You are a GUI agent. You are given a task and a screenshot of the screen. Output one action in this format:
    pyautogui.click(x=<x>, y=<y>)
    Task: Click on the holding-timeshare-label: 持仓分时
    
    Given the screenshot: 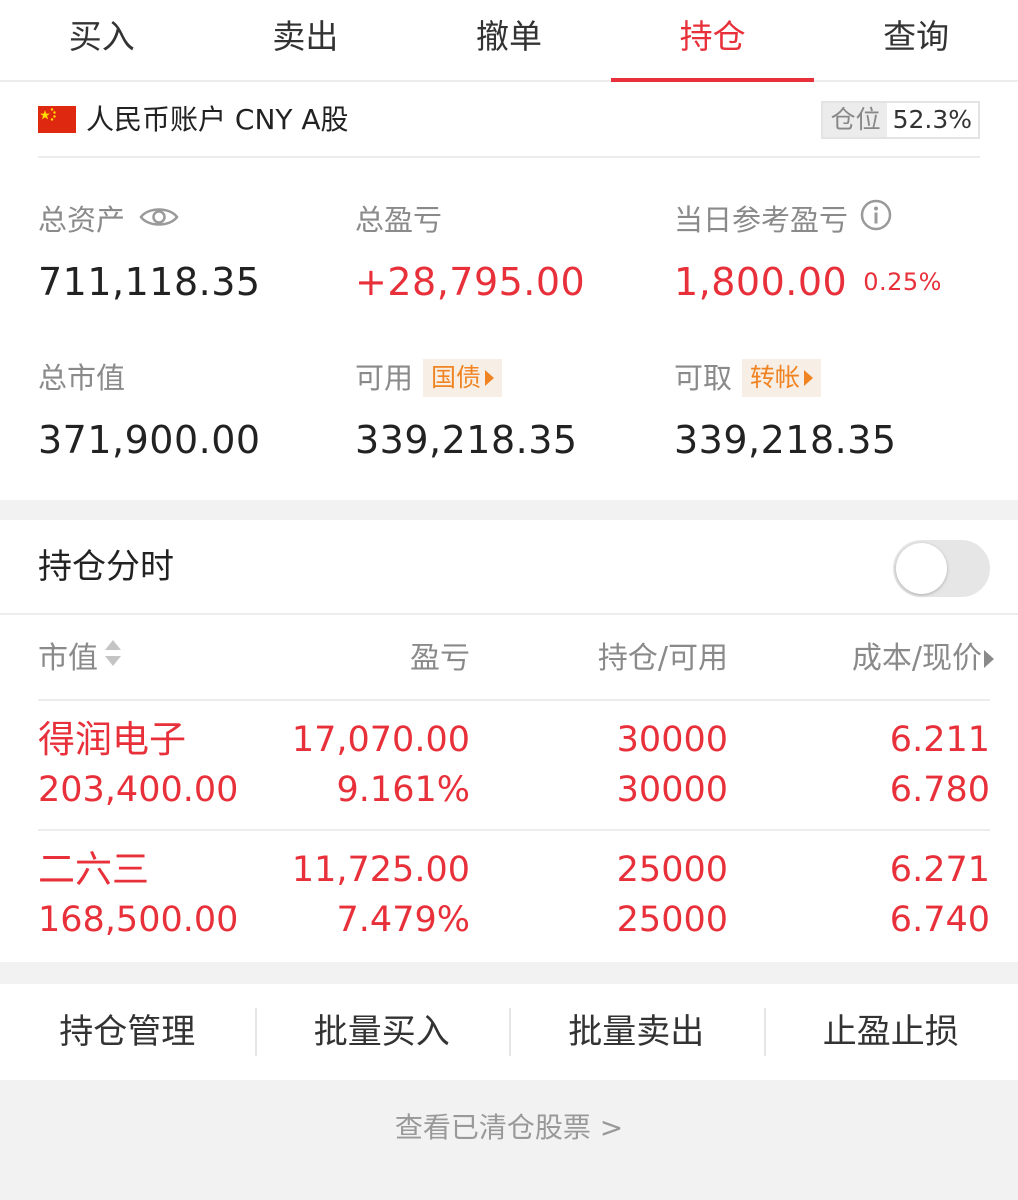 What is the action you would take?
    pyautogui.click(x=106, y=567)
    